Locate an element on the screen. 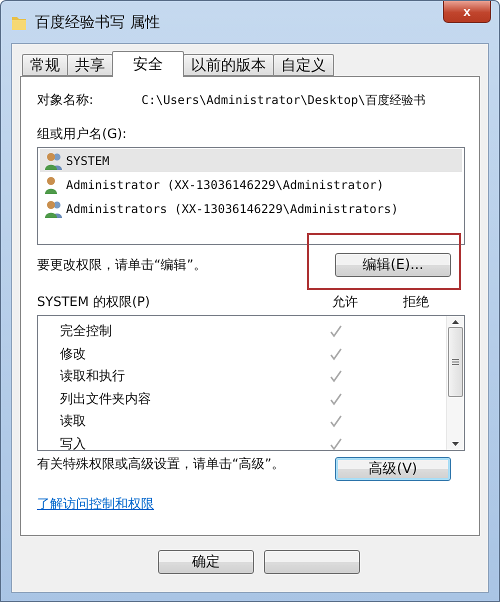 The image size is (500, 602). scroll-up-icon is located at coordinates (455, 322).